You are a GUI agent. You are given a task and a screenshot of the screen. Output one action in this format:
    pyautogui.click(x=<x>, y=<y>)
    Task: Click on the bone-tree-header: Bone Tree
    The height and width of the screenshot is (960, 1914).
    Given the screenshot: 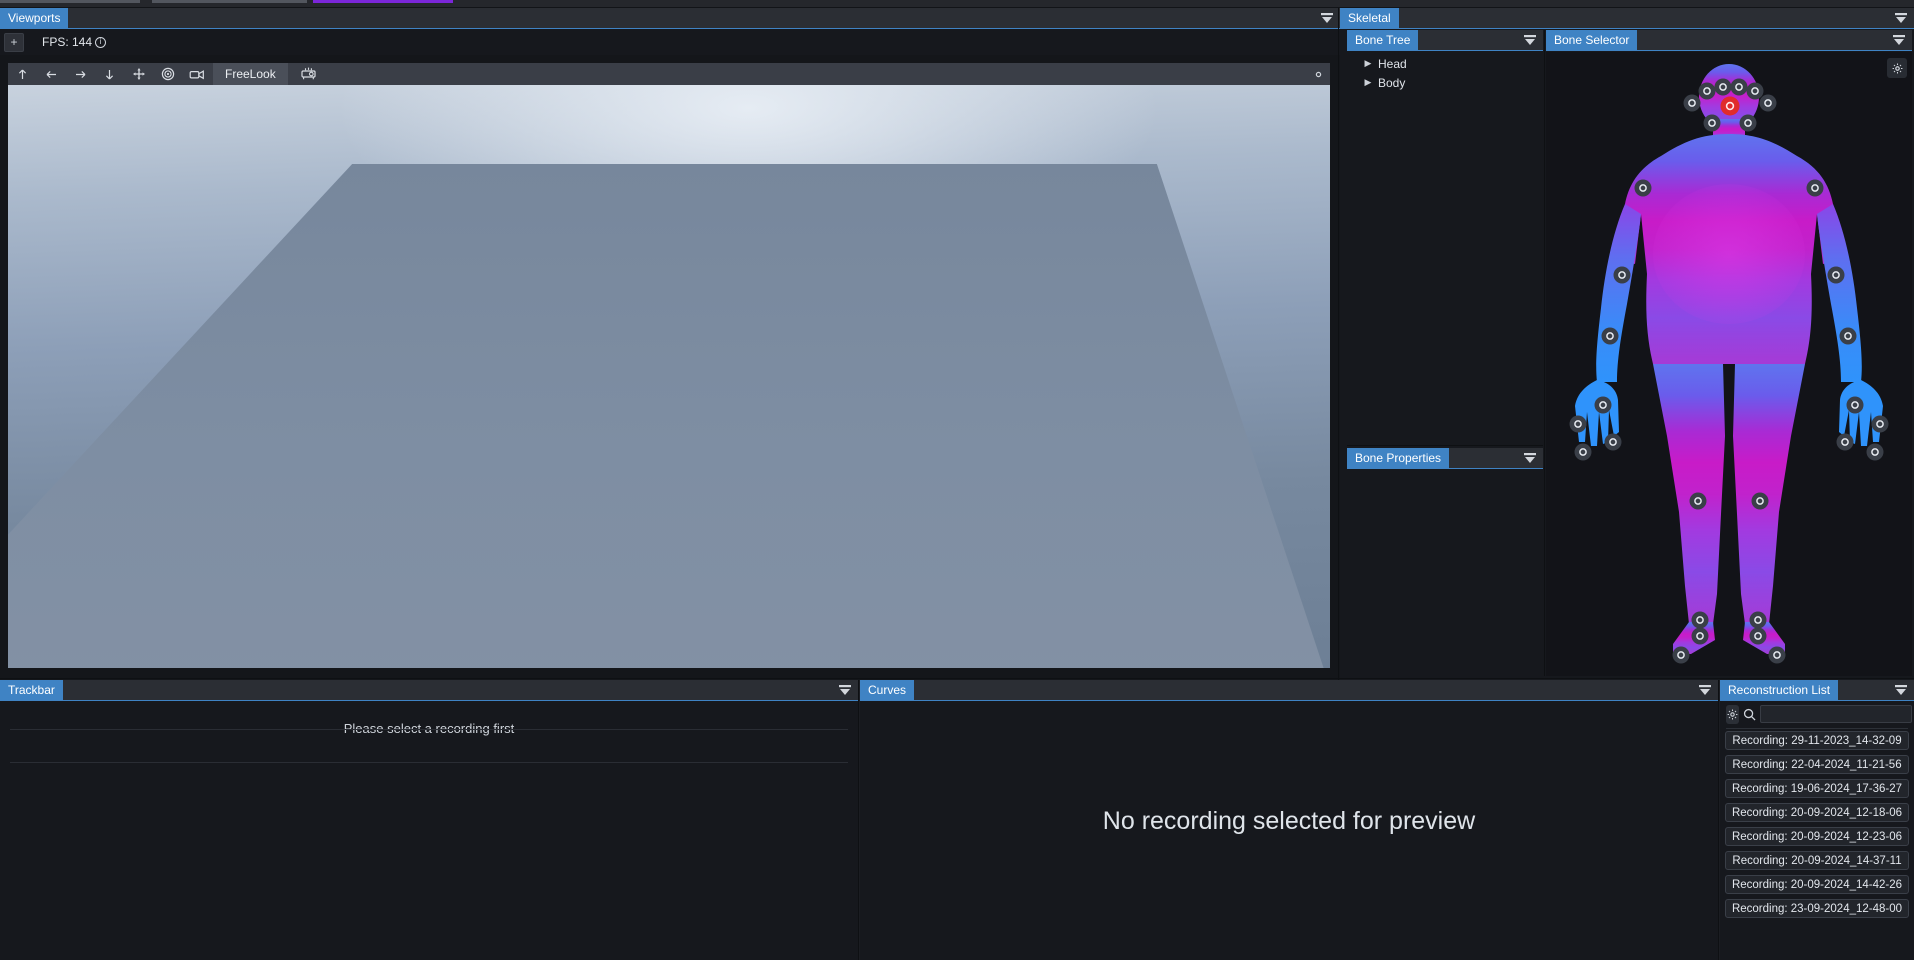 What is the action you would take?
    pyautogui.click(x=1445, y=40)
    